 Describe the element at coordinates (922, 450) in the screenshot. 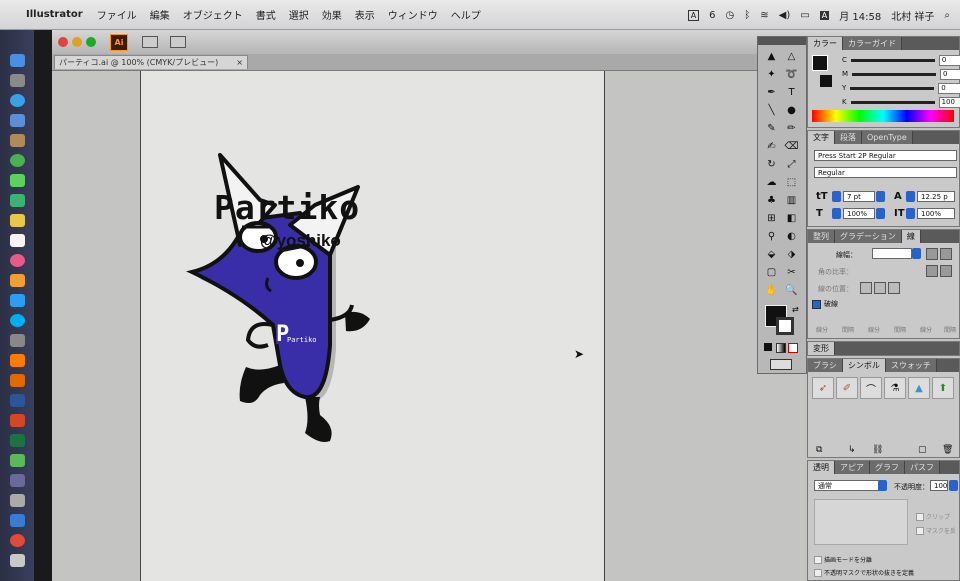

I see `new-symbol-icon: ▢` at that location.